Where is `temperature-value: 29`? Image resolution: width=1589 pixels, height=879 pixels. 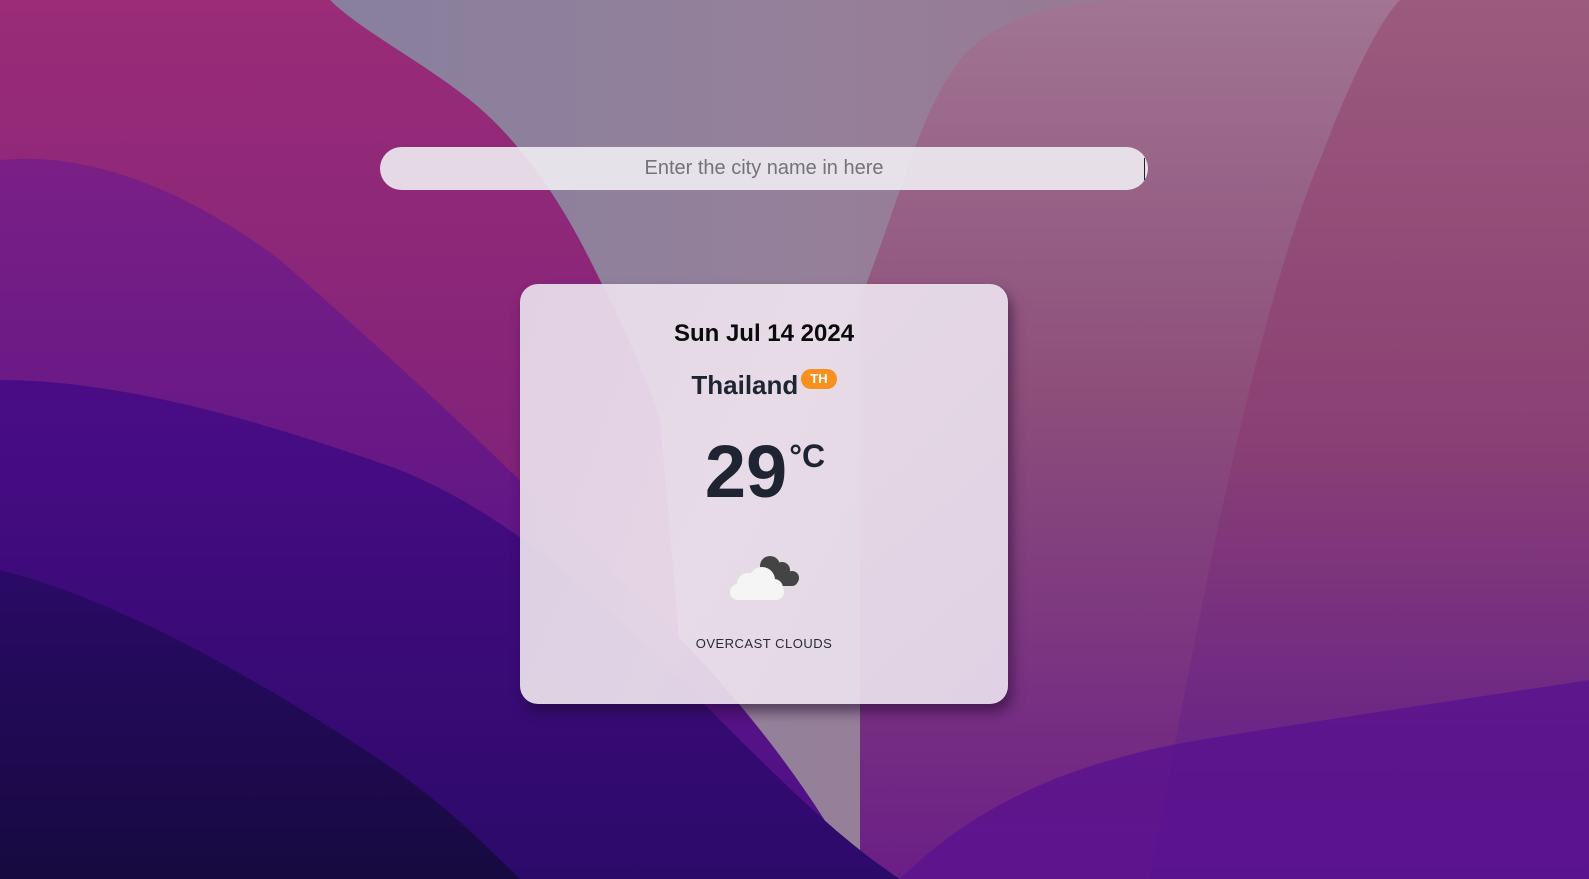 temperature-value: 29 is located at coordinates (746, 471).